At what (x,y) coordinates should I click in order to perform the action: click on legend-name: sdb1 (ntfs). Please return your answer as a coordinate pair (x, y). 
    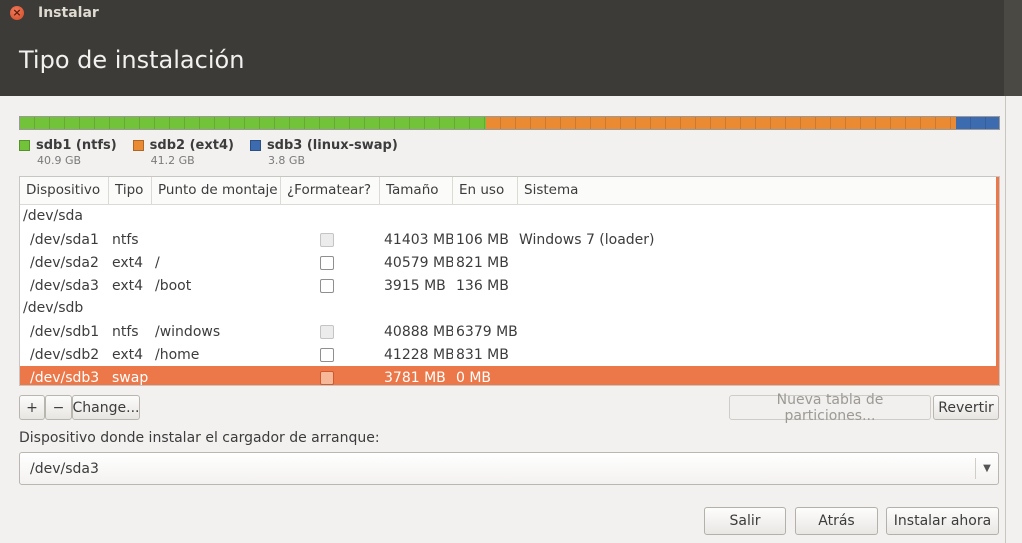
    Looking at the image, I should click on (76, 145).